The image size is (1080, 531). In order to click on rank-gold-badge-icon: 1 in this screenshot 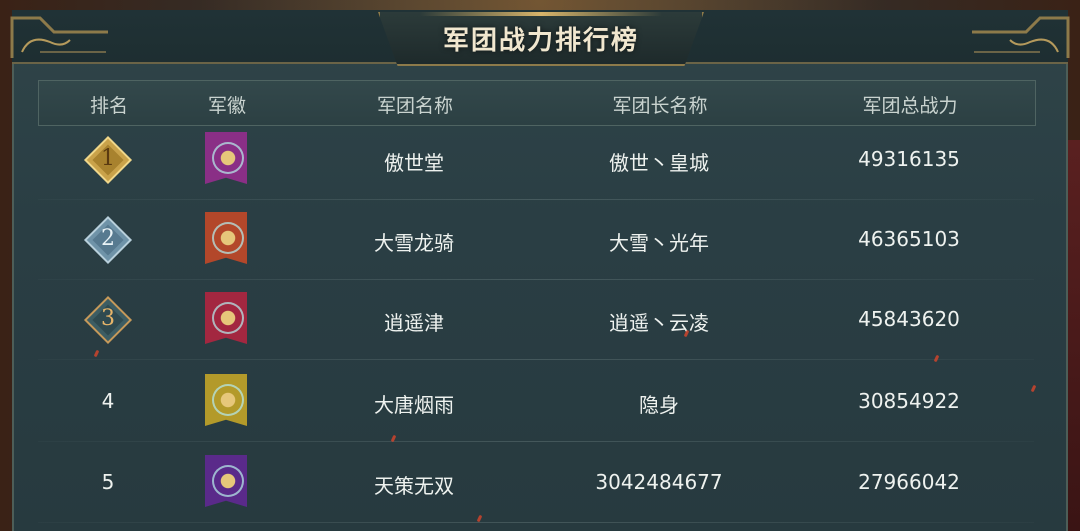, I will do `click(108, 160)`.